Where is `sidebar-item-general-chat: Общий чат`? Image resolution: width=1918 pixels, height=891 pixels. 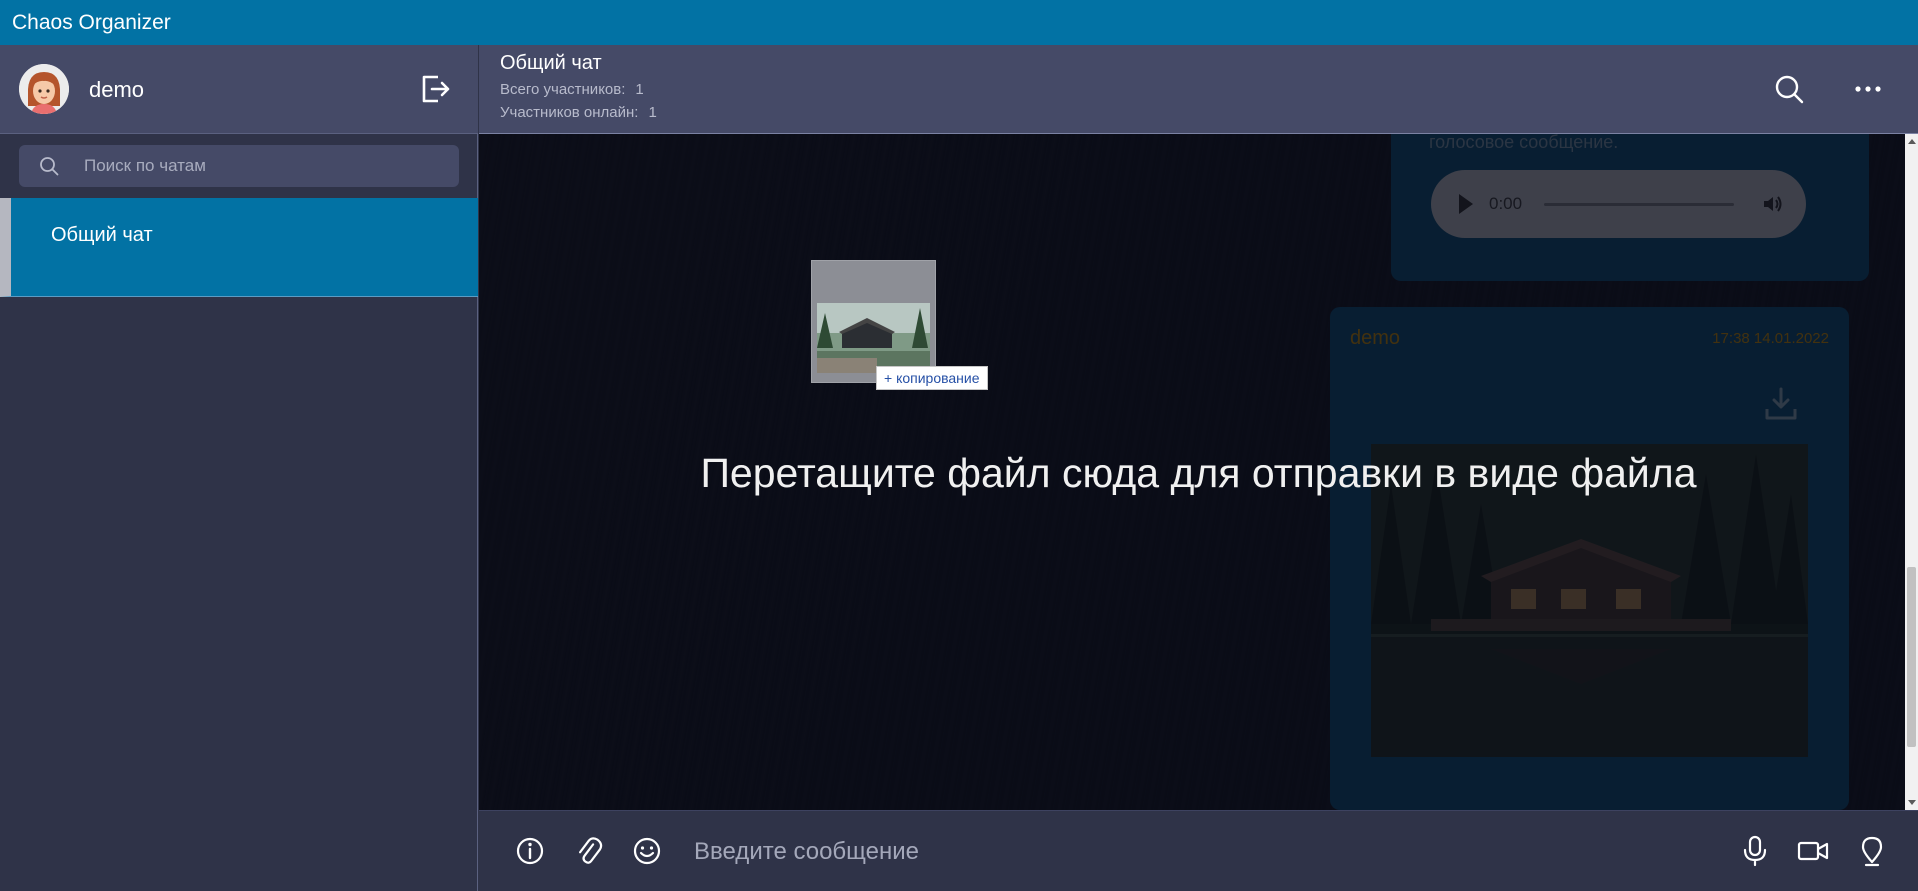
sidebar-item-general-chat: Общий чат is located at coordinates (239, 247).